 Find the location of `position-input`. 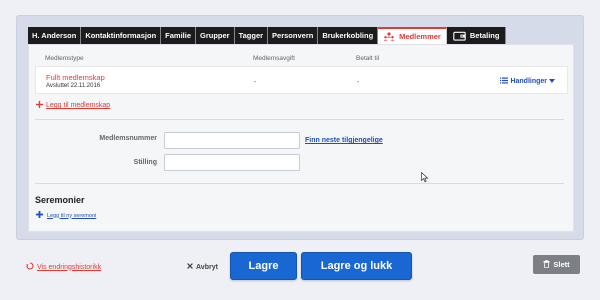

position-input is located at coordinates (232, 162).